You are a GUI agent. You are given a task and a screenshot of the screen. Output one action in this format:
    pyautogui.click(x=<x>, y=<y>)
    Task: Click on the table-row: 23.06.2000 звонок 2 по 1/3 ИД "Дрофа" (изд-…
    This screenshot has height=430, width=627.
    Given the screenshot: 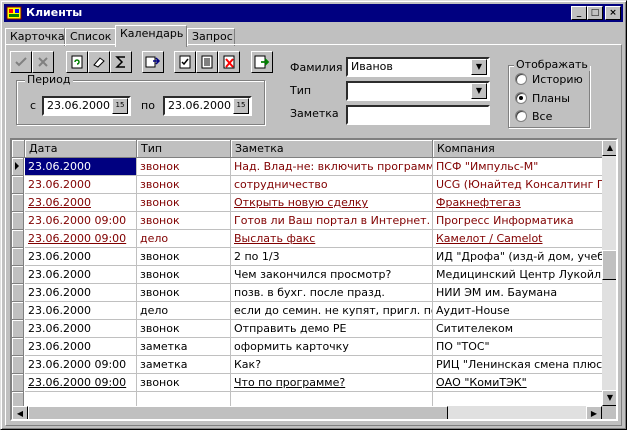 What is the action you would take?
    pyautogui.click(x=307, y=257)
    